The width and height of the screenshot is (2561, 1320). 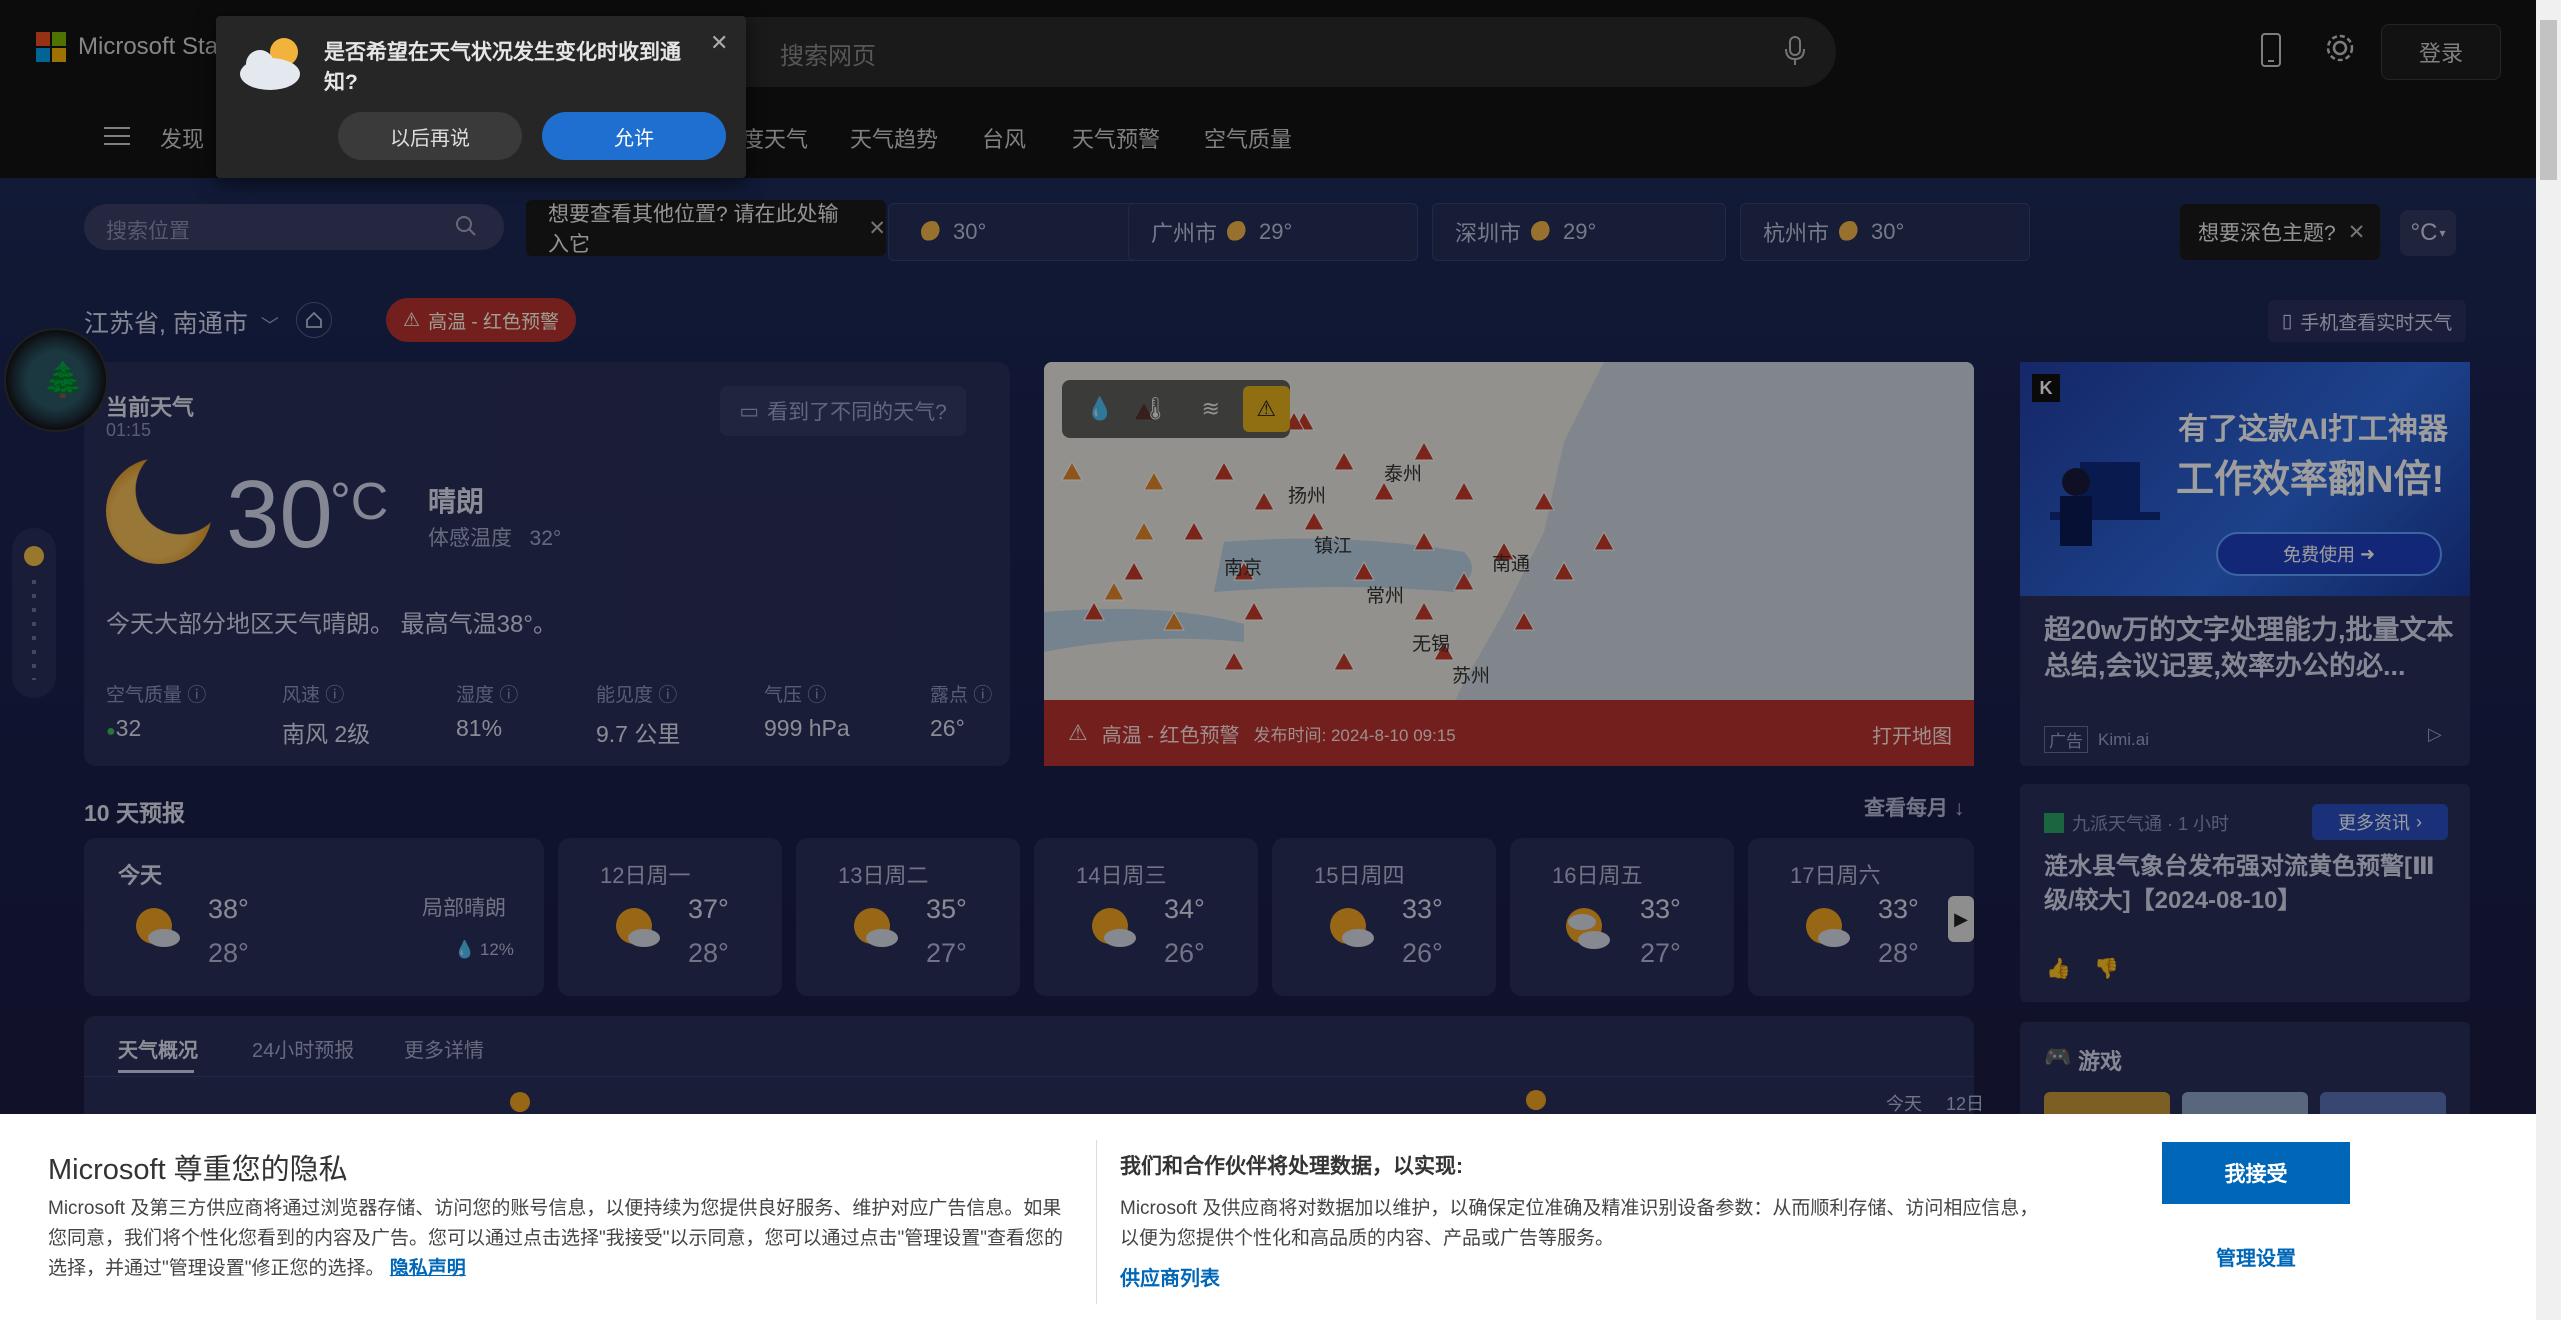 I want to click on allow-button: 允许, so click(x=634, y=136).